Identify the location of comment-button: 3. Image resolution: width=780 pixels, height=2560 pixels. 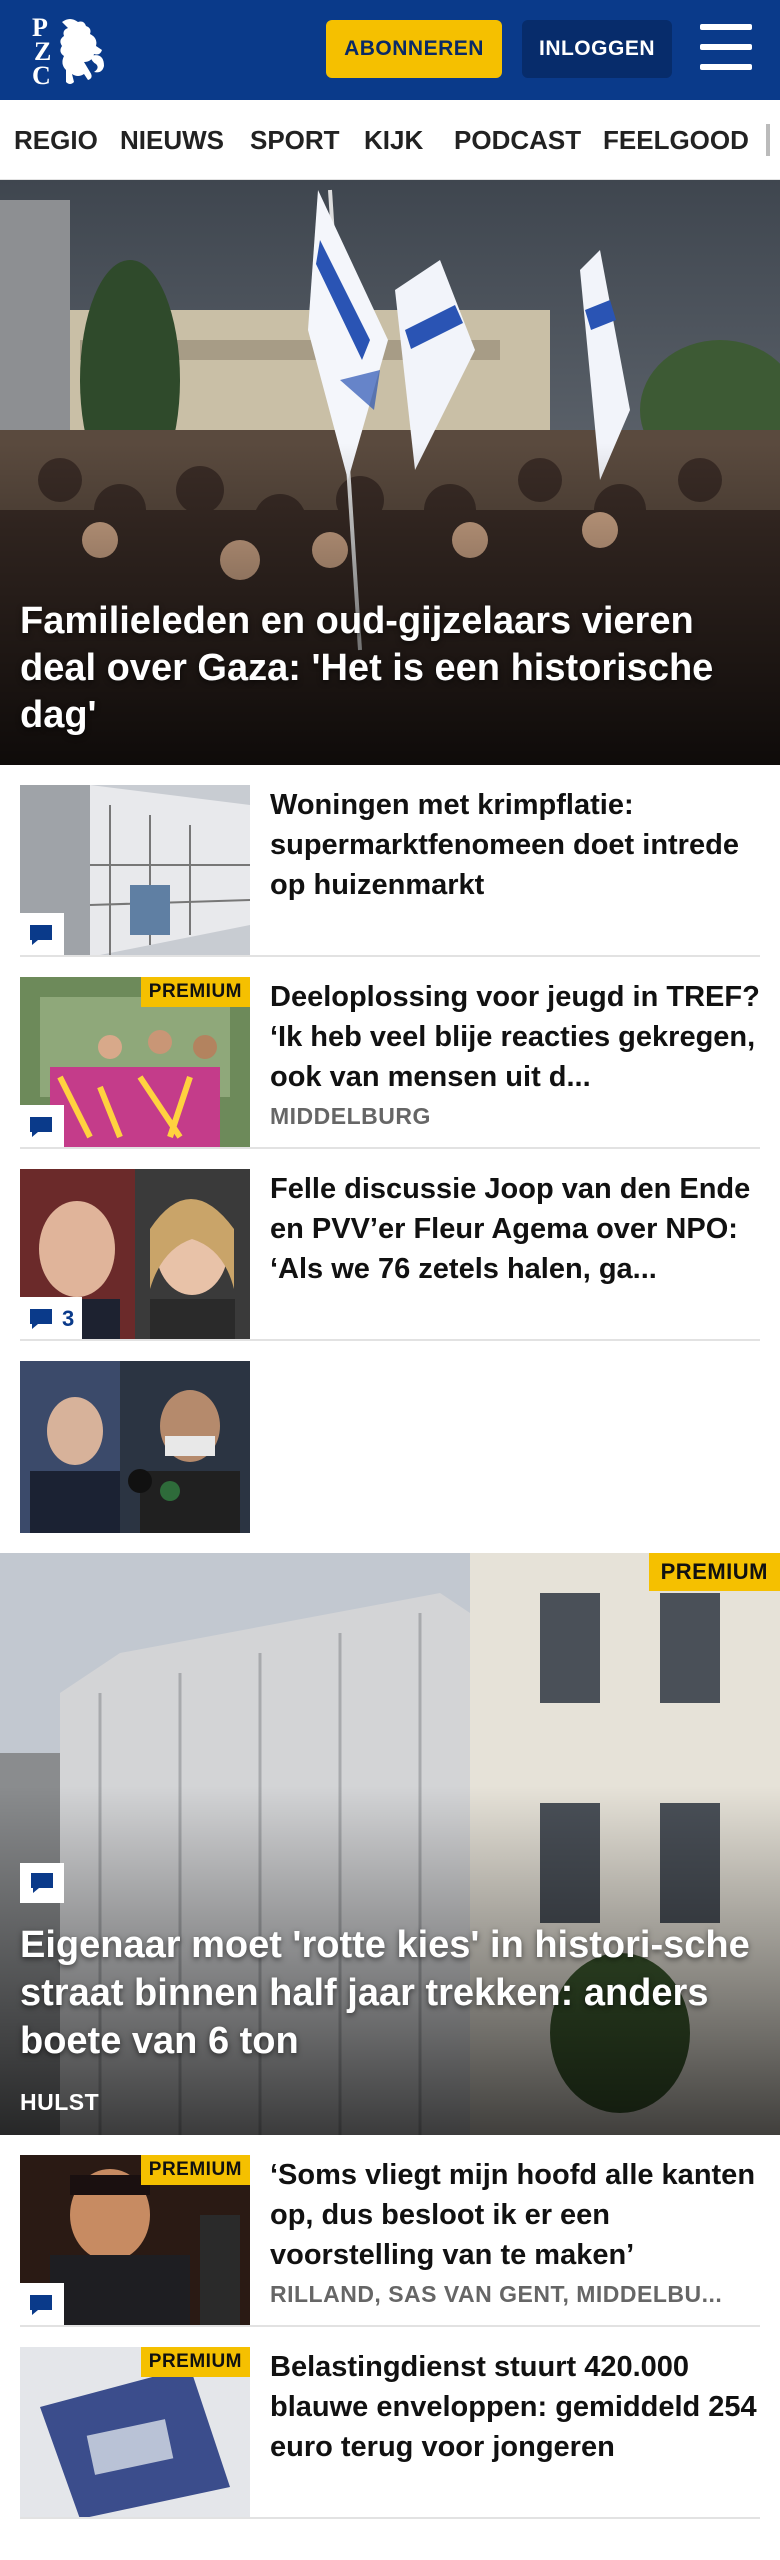
(51, 1319).